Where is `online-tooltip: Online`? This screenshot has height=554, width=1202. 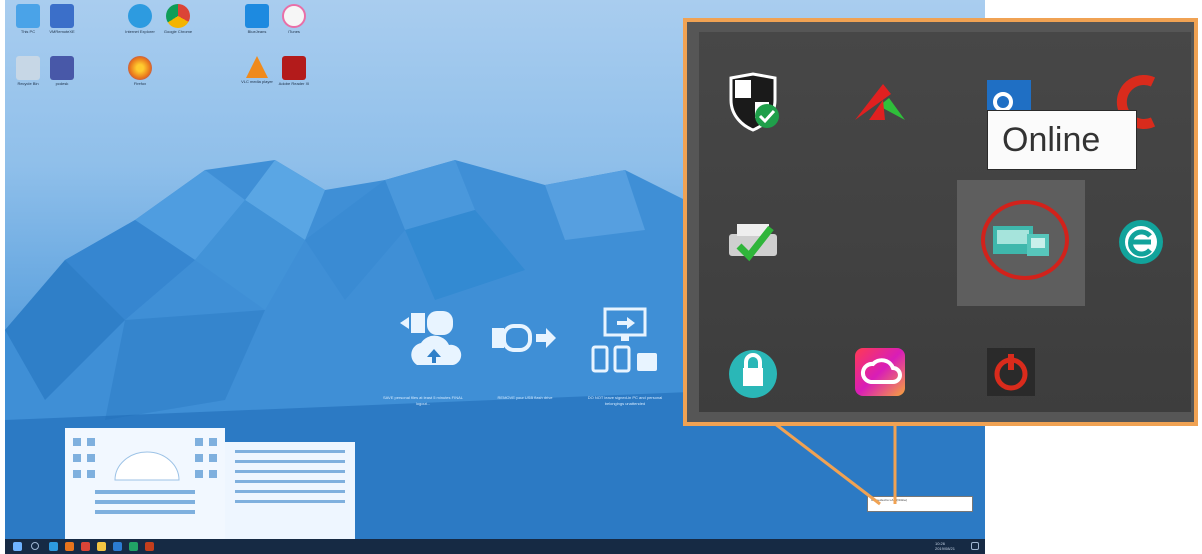
online-tooltip: Online is located at coordinates (1062, 140).